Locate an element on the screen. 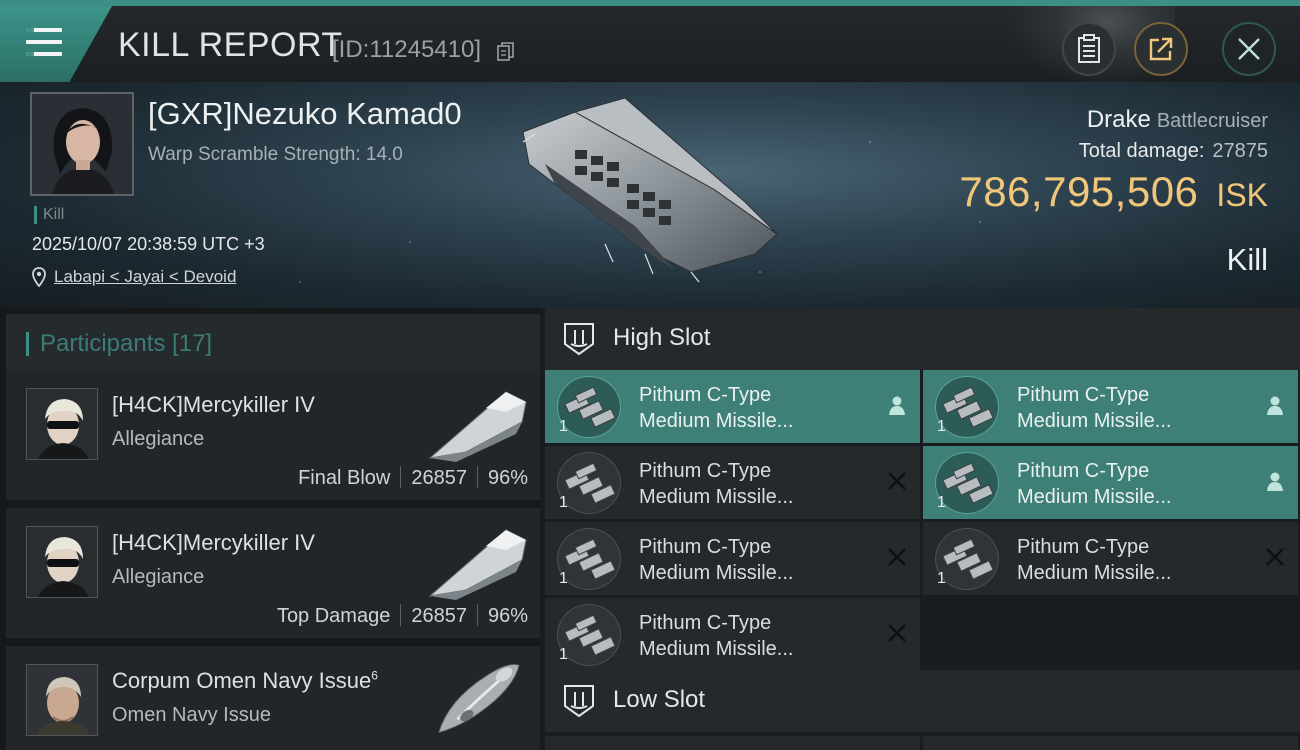 This screenshot has width=1300, height=750. close-button is located at coordinates (1249, 49).